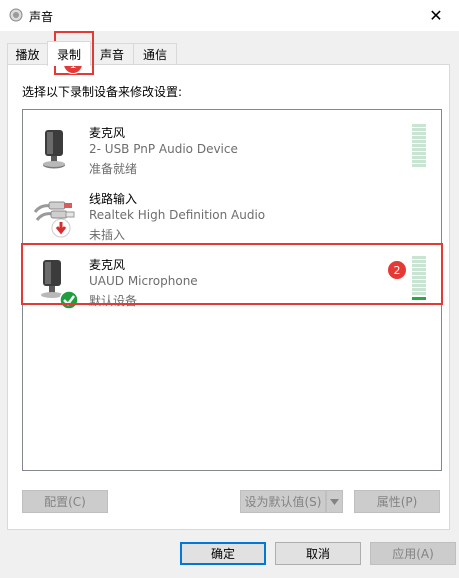  I want to click on annotation-box-device, so click(232, 274).